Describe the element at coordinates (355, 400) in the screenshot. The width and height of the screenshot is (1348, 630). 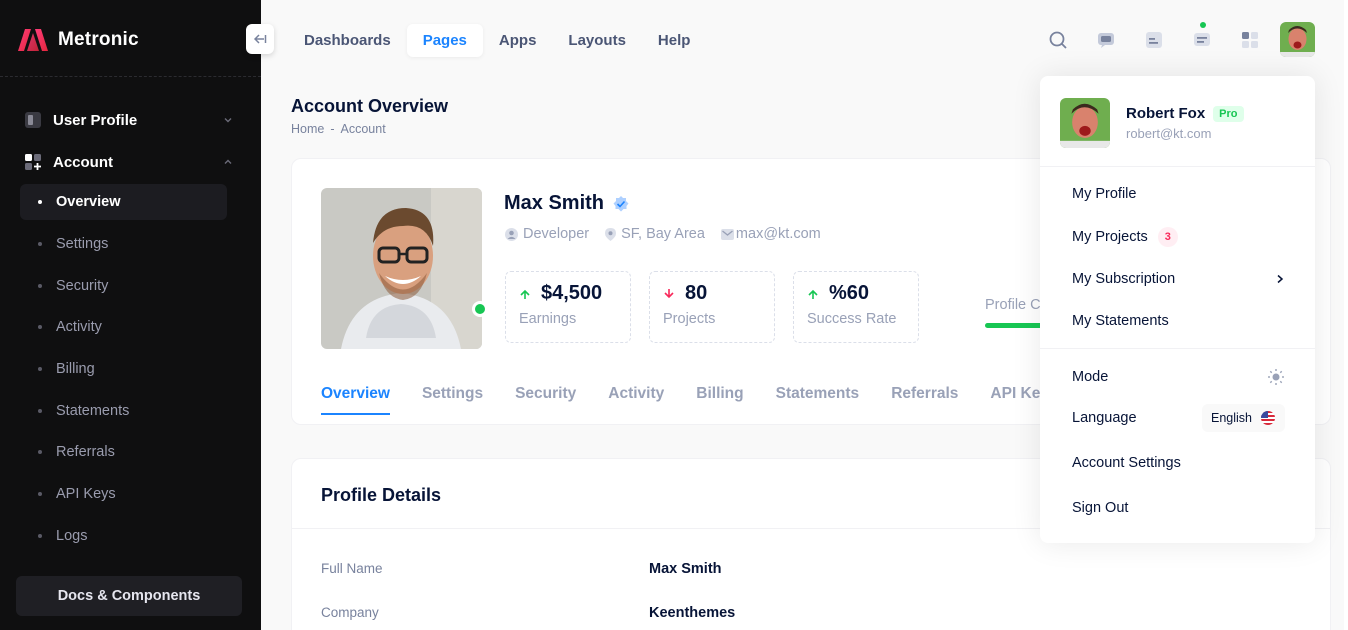
I see `tab-overview: Overview` at that location.